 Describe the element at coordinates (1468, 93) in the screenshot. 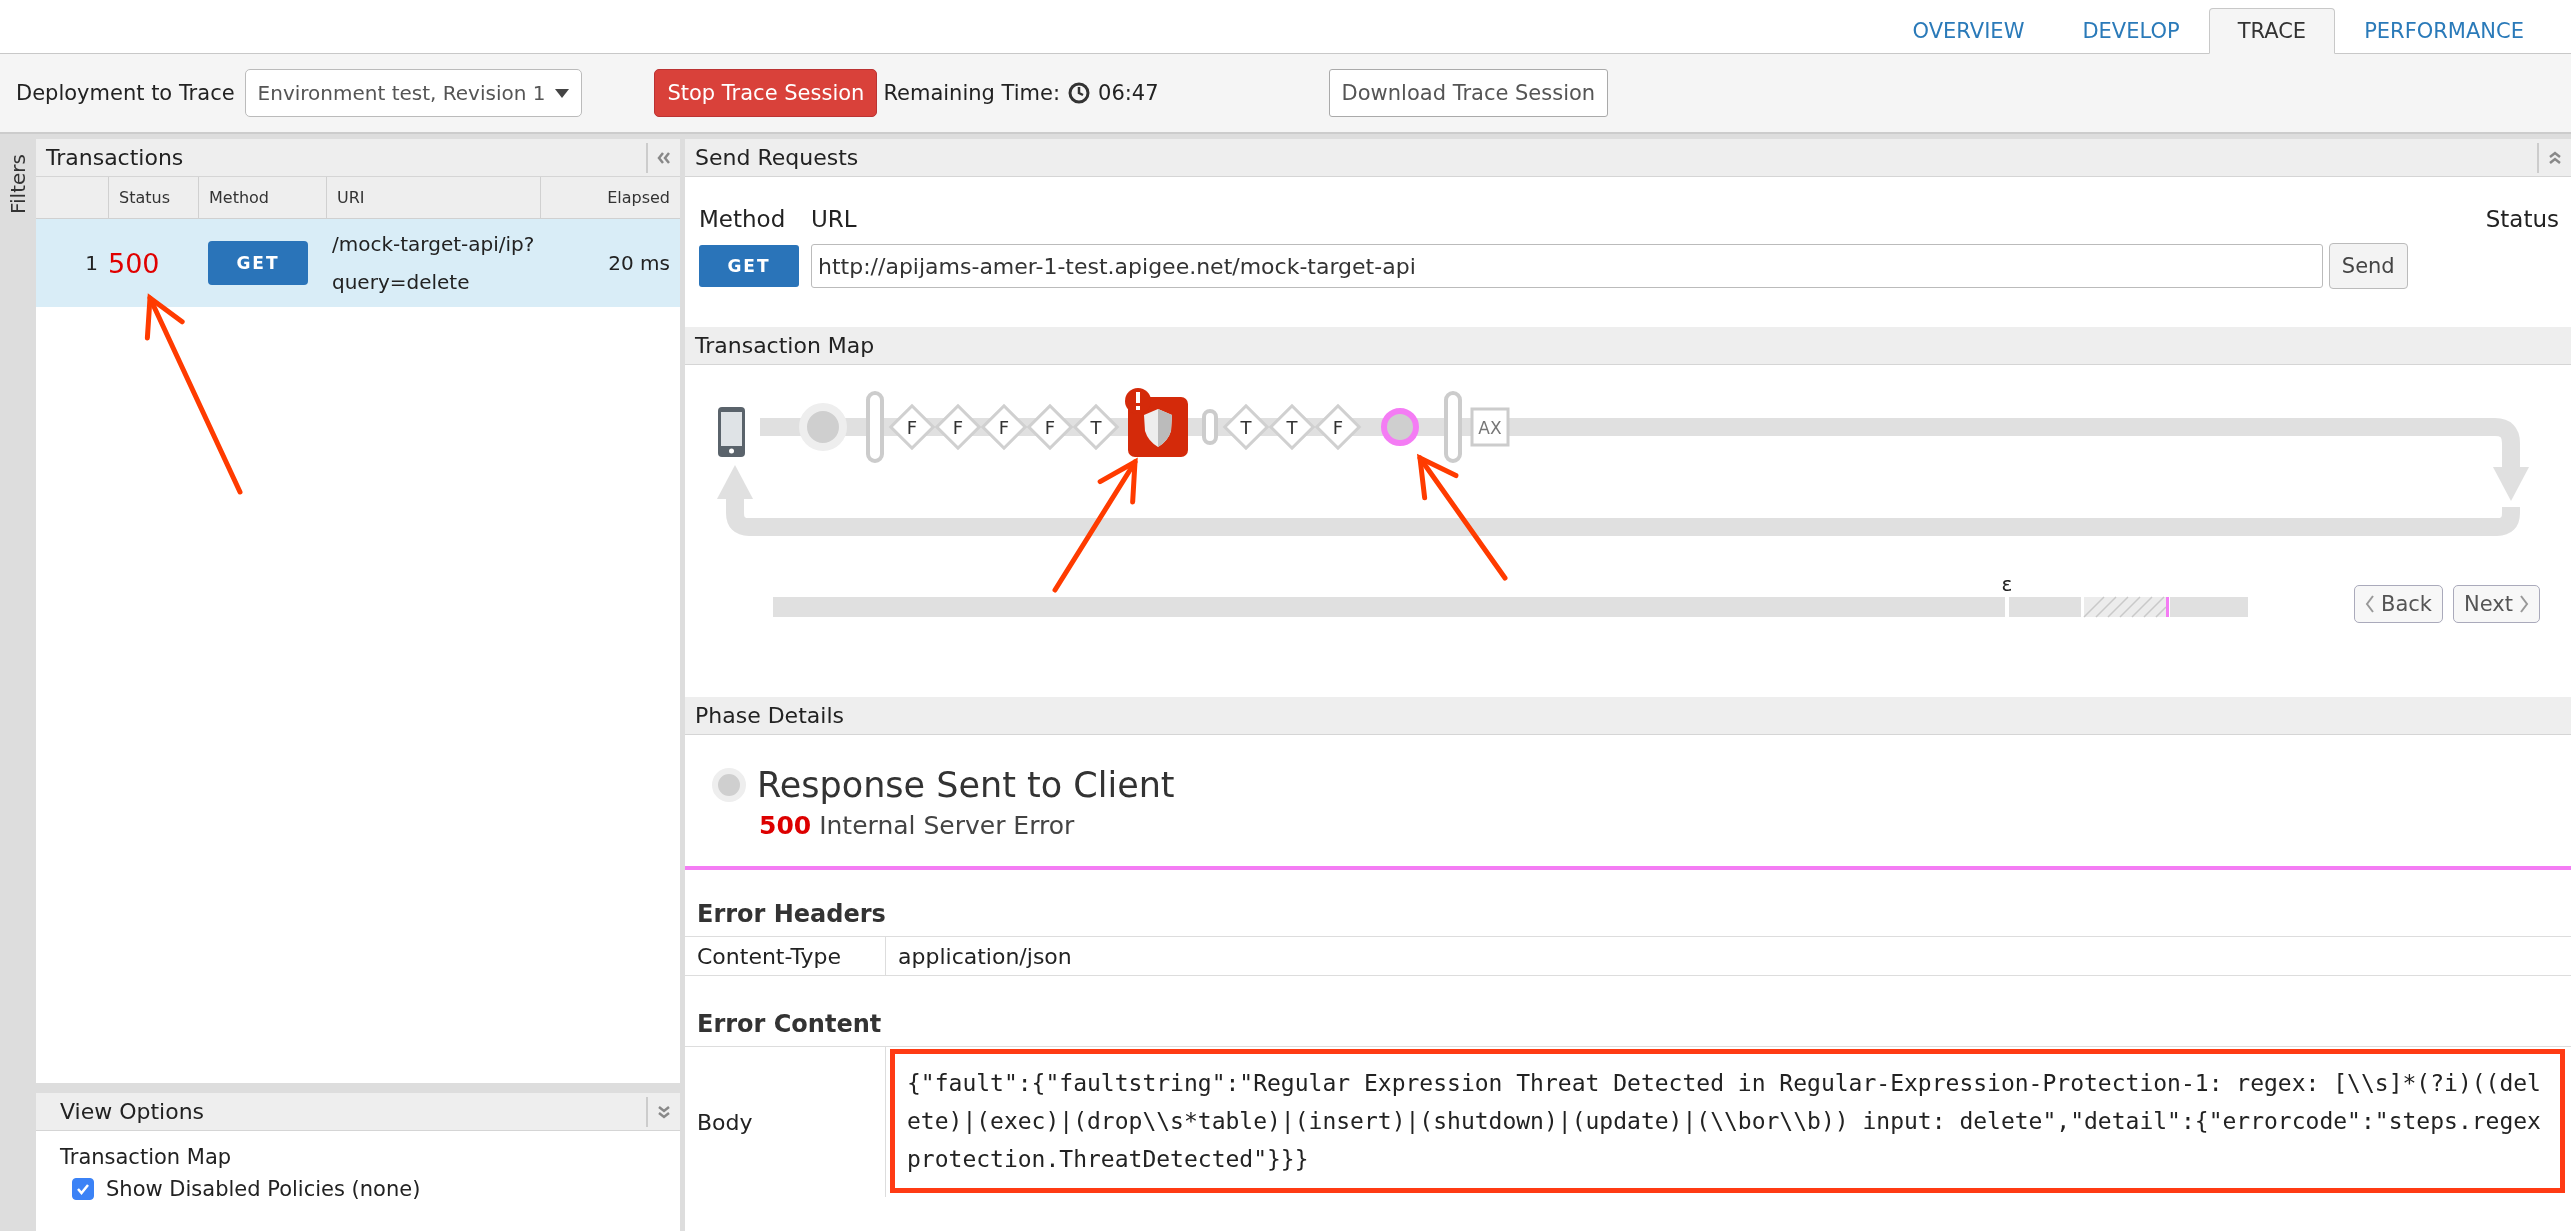

I see `download-trace-button: Download Trace Session` at that location.